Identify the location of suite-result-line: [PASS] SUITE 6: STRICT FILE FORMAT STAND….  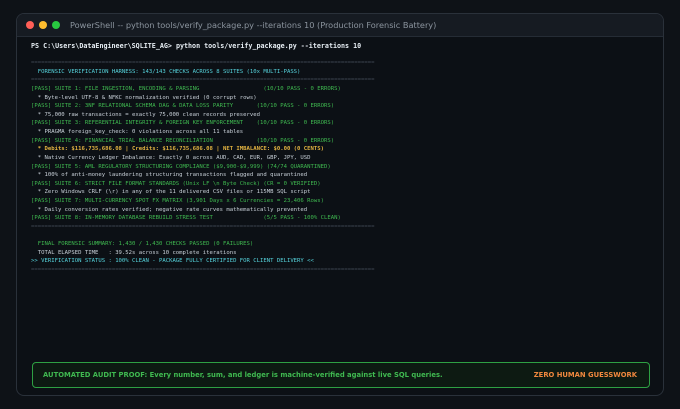
(176, 183).